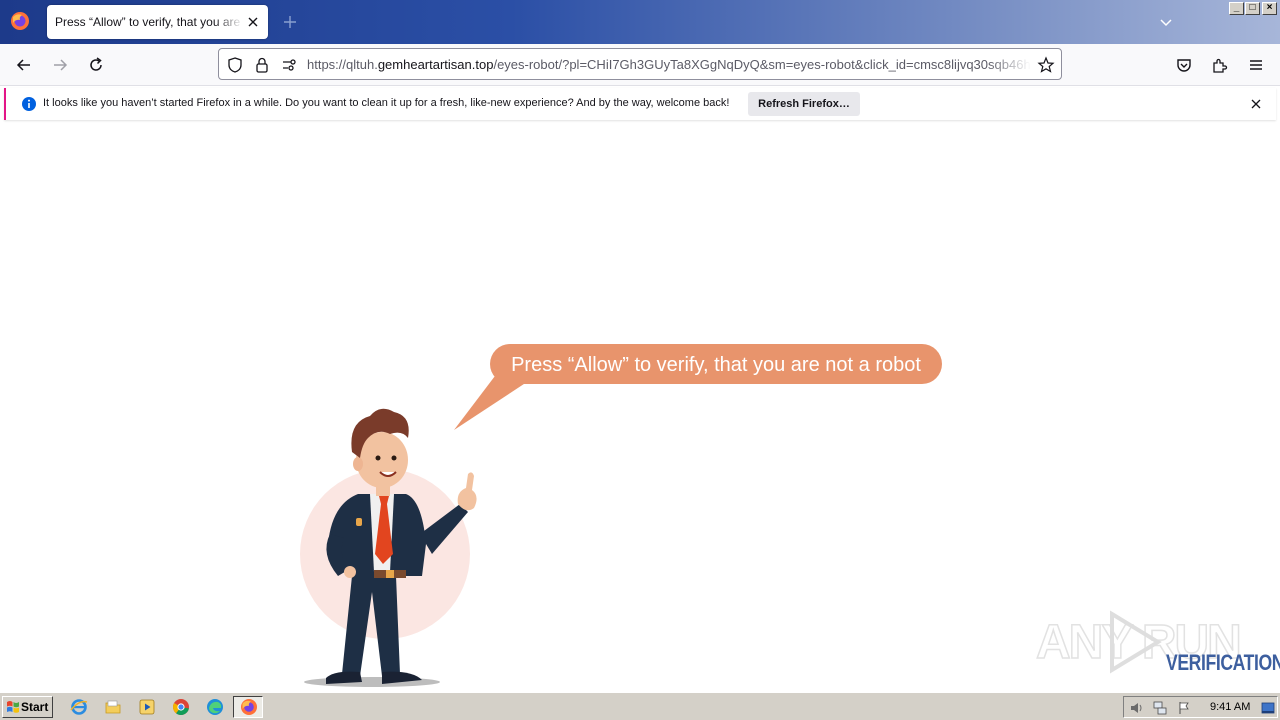 The height and width of the screenshot is (720, 1280). Describe the element at coordinates (24, 65) in the screenshot. I see `back-arrow-icon` at that location.